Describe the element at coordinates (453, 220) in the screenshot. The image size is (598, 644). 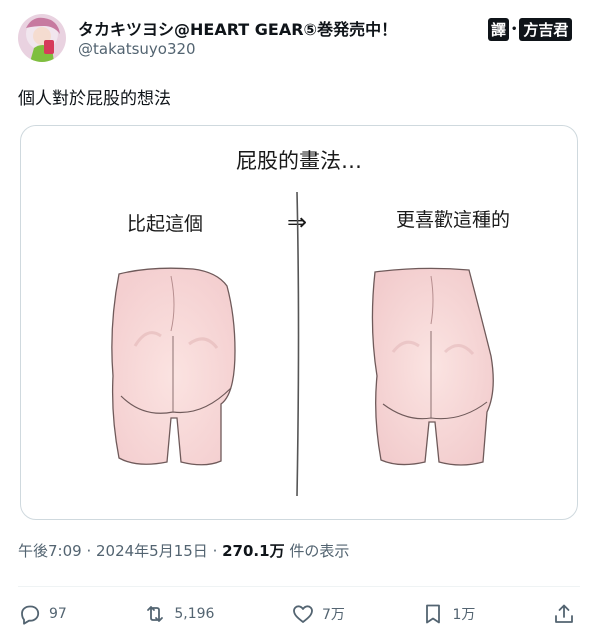
I see `right-label: 更喜歡這種的` at that location.